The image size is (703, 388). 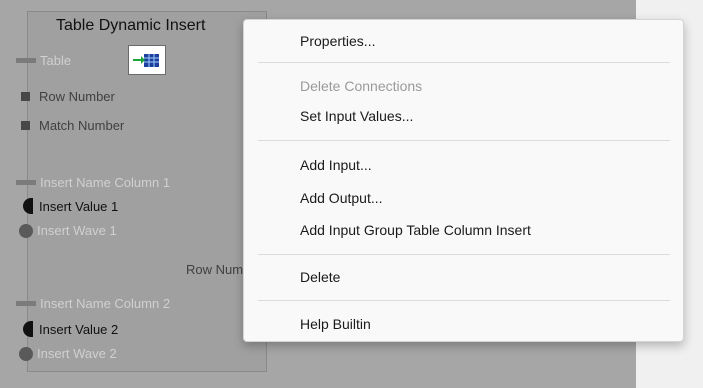 I want to click on menu-item-delete: Delete, so click(x=320, y=277).